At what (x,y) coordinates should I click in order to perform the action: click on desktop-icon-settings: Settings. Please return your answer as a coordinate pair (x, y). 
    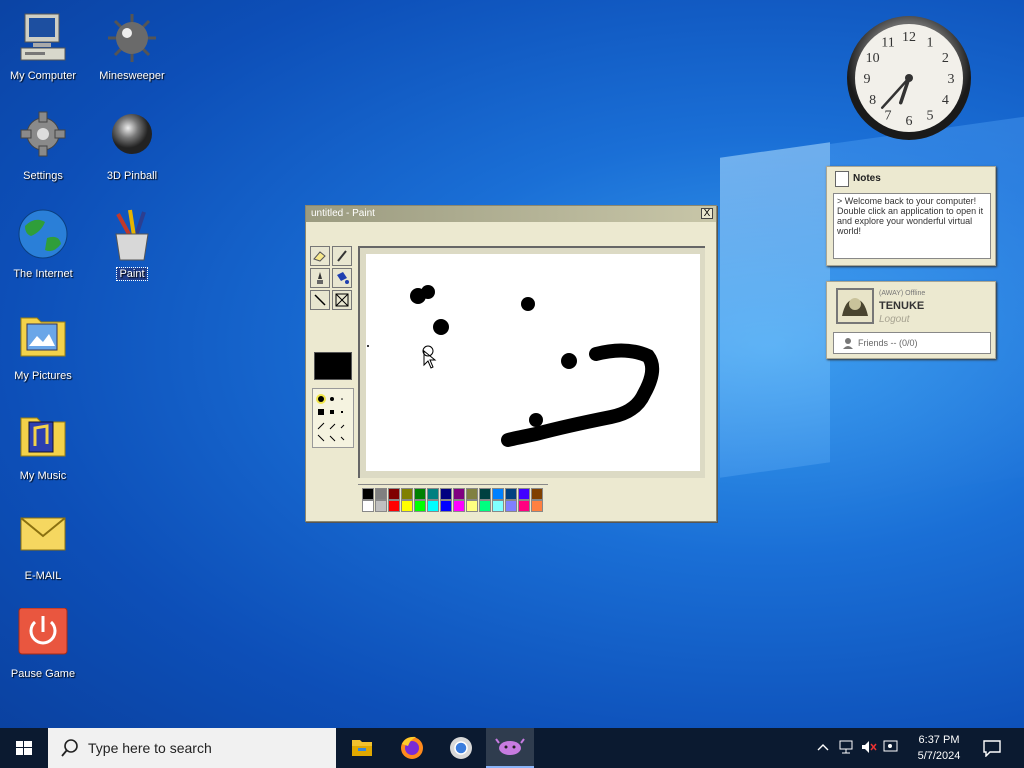
    Looking at the image, I should click on (44, 147).